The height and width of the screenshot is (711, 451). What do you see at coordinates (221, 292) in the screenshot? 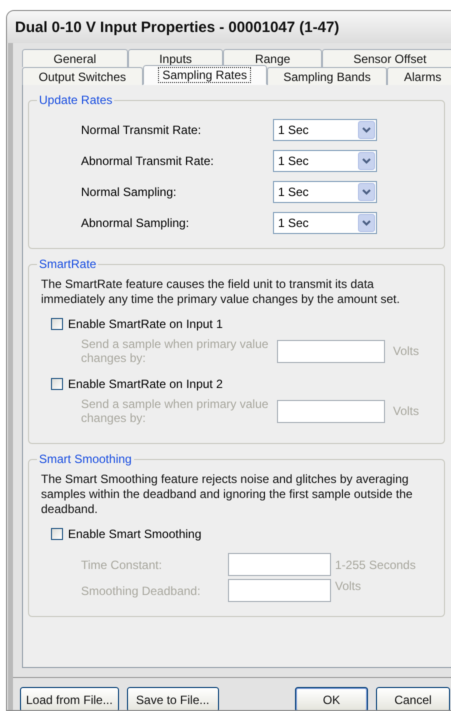
I see `description-text: The SmartRate feature causes the field unit to transmit its data immediately any time the primary value changes by the amount set.` at bounding box center [221, 292].